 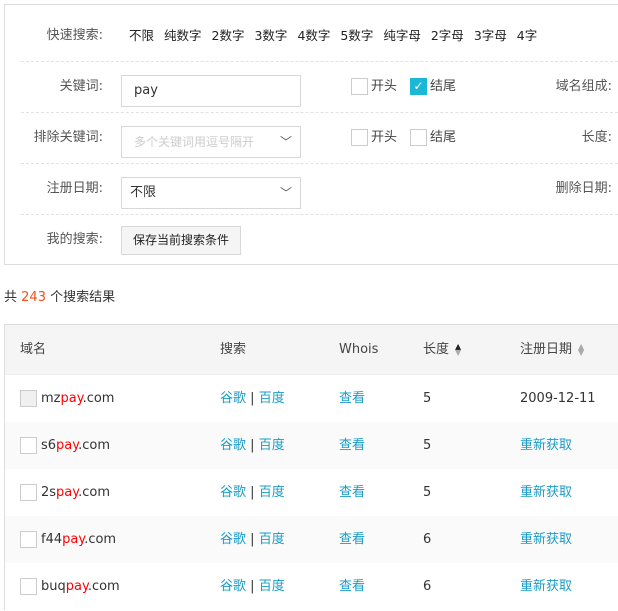 I want to click on count-number: 243, so click(x=33, y=297).